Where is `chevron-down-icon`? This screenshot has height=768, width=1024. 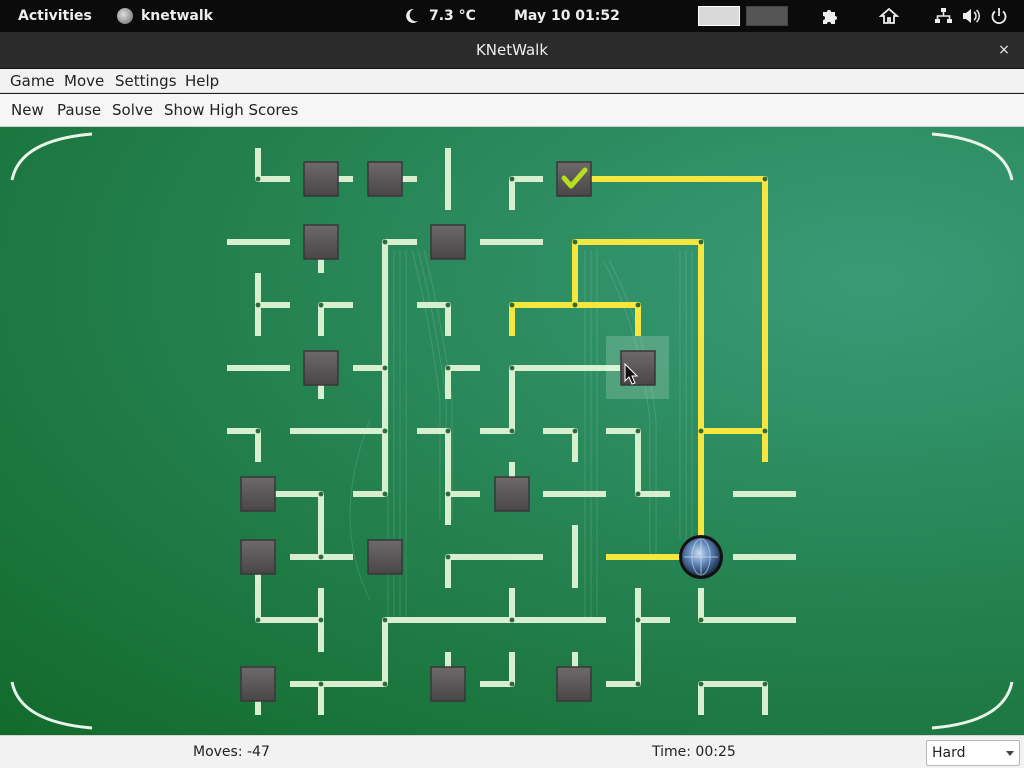
chevron-down-icon is located at coordinates (1010, 753).